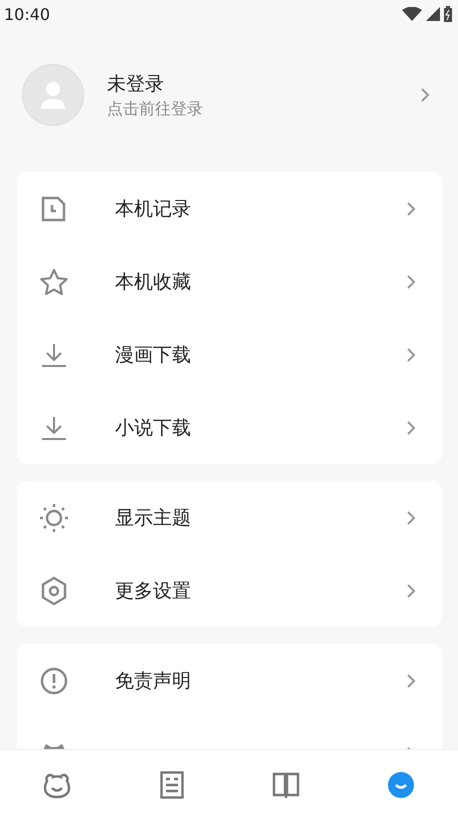 The width and height of the screenshot is (458, 820). I want to click on menu-label: 本机收藏, so click(153, 282).